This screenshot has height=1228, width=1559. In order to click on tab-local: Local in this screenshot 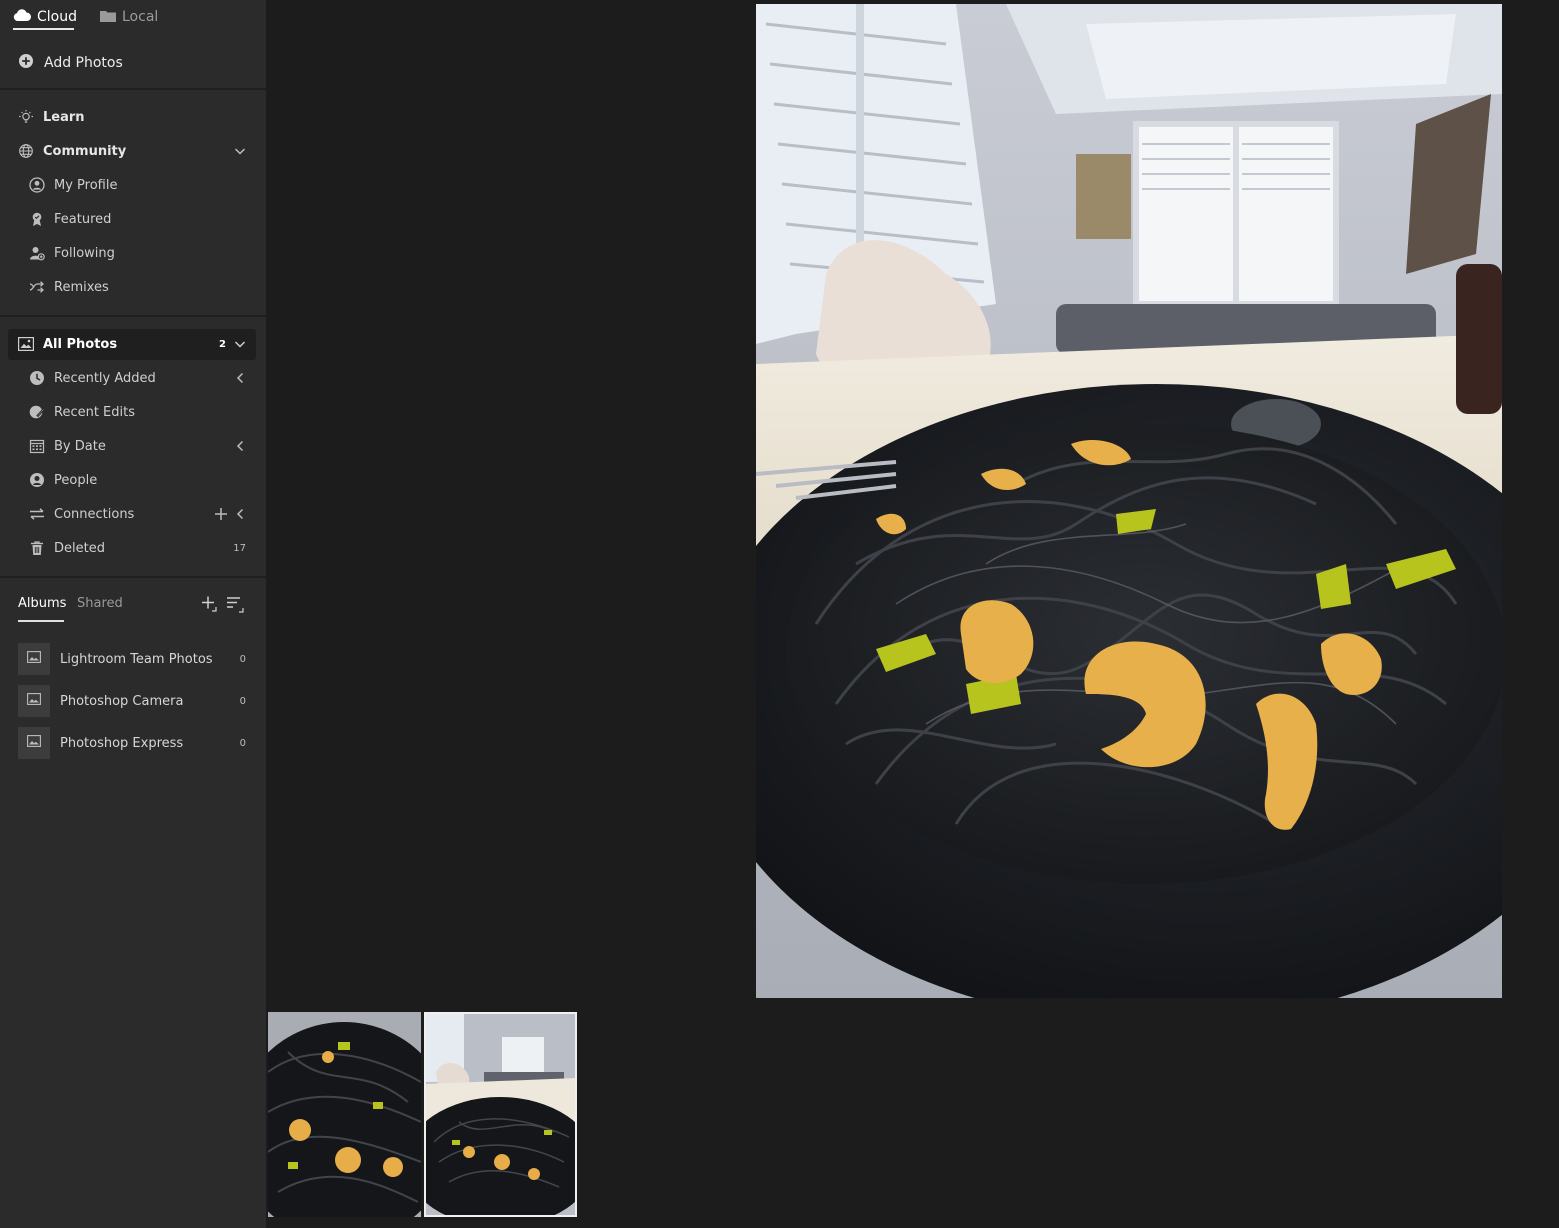, I will do `click(129, 17)`.